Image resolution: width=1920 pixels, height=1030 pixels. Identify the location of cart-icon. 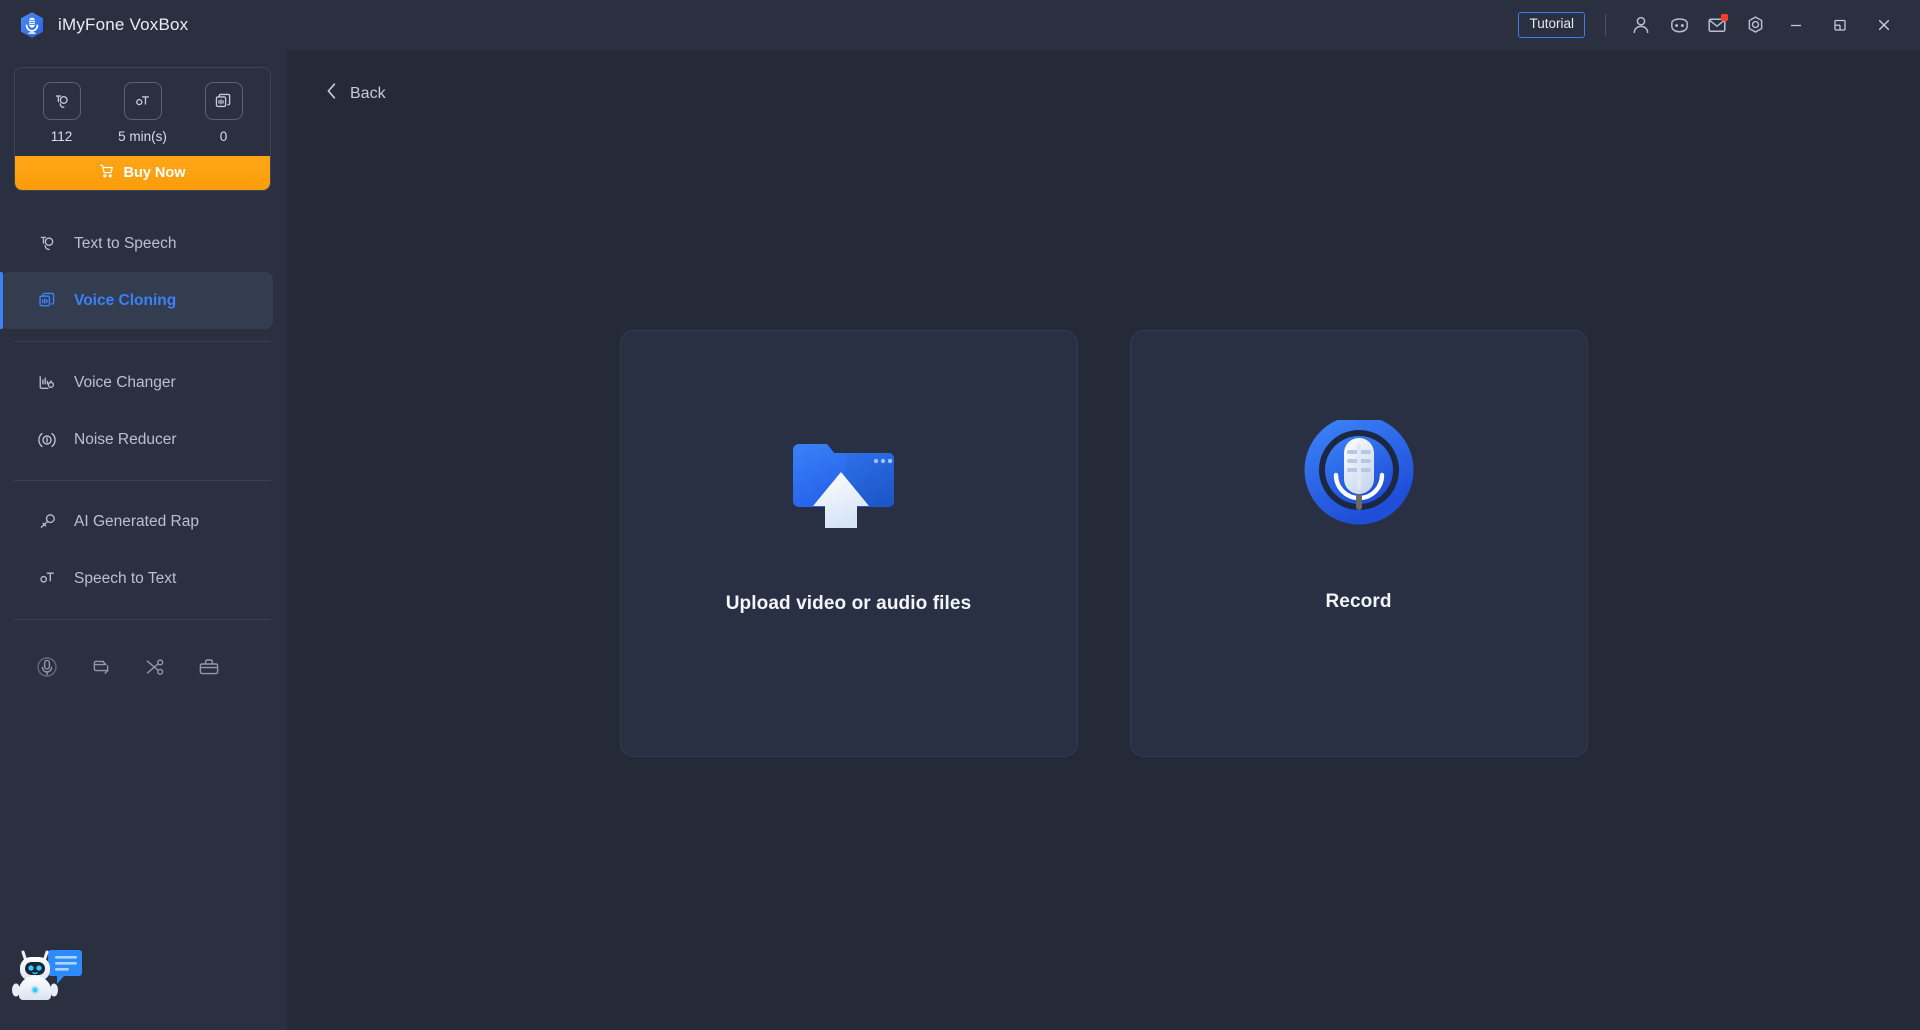
(107, 173).